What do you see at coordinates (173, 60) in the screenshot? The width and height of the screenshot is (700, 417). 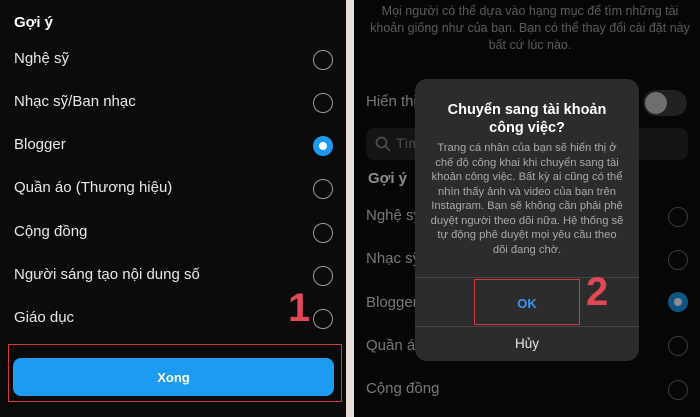 I see `category-option-artist: Nghệ sỹ` at bounding box center [173, 60].